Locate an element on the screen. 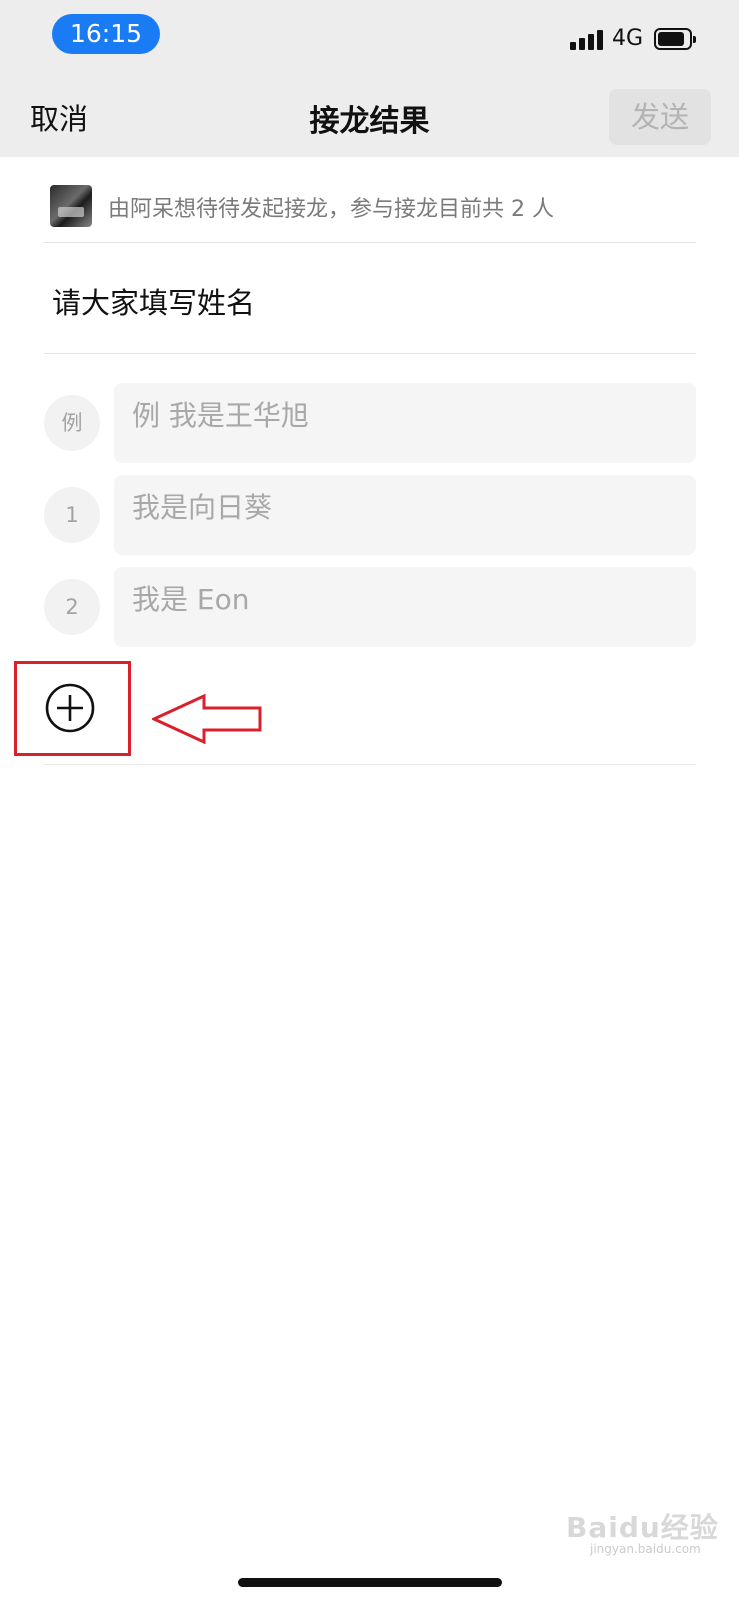 The height and width of the screenshot is (1600, 739). initiator-text: 由阿呆想待待发起接龙，参与接龙目前共 2 人 is located at coordinates (331, 209).